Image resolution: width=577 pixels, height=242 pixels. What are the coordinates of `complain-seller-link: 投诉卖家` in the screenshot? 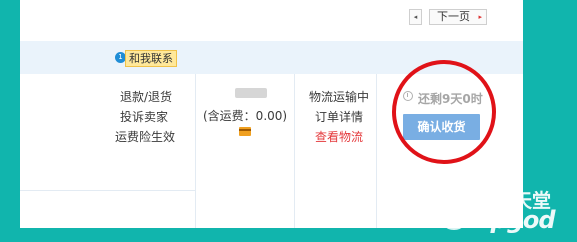 It's located at (144, 117).